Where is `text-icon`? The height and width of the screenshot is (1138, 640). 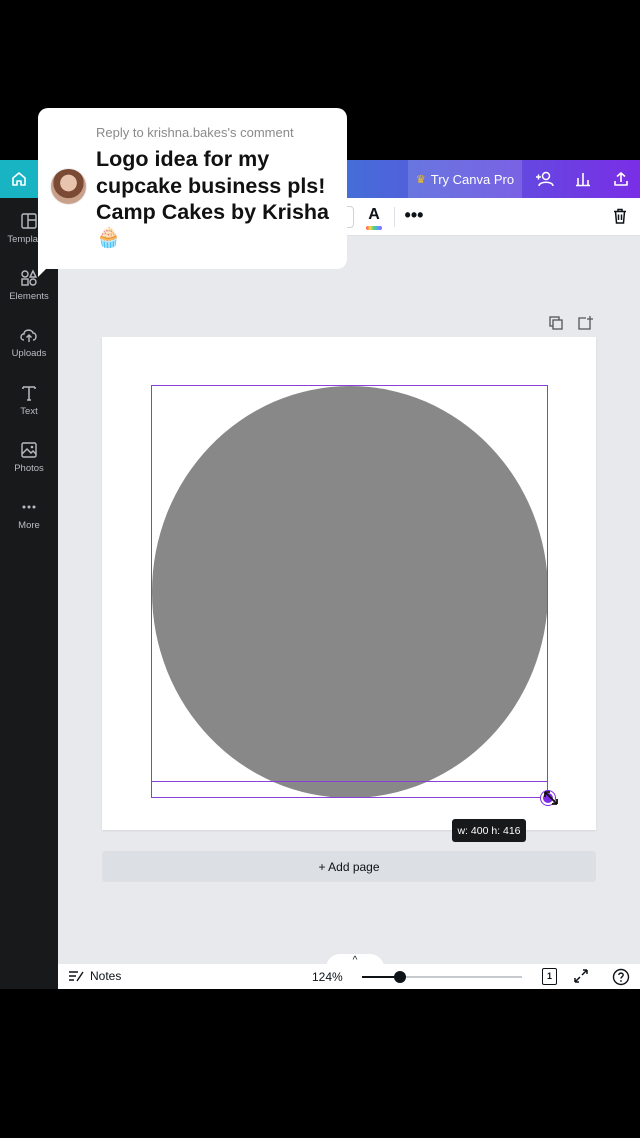
text-icon is located at coordinates (29, 393).